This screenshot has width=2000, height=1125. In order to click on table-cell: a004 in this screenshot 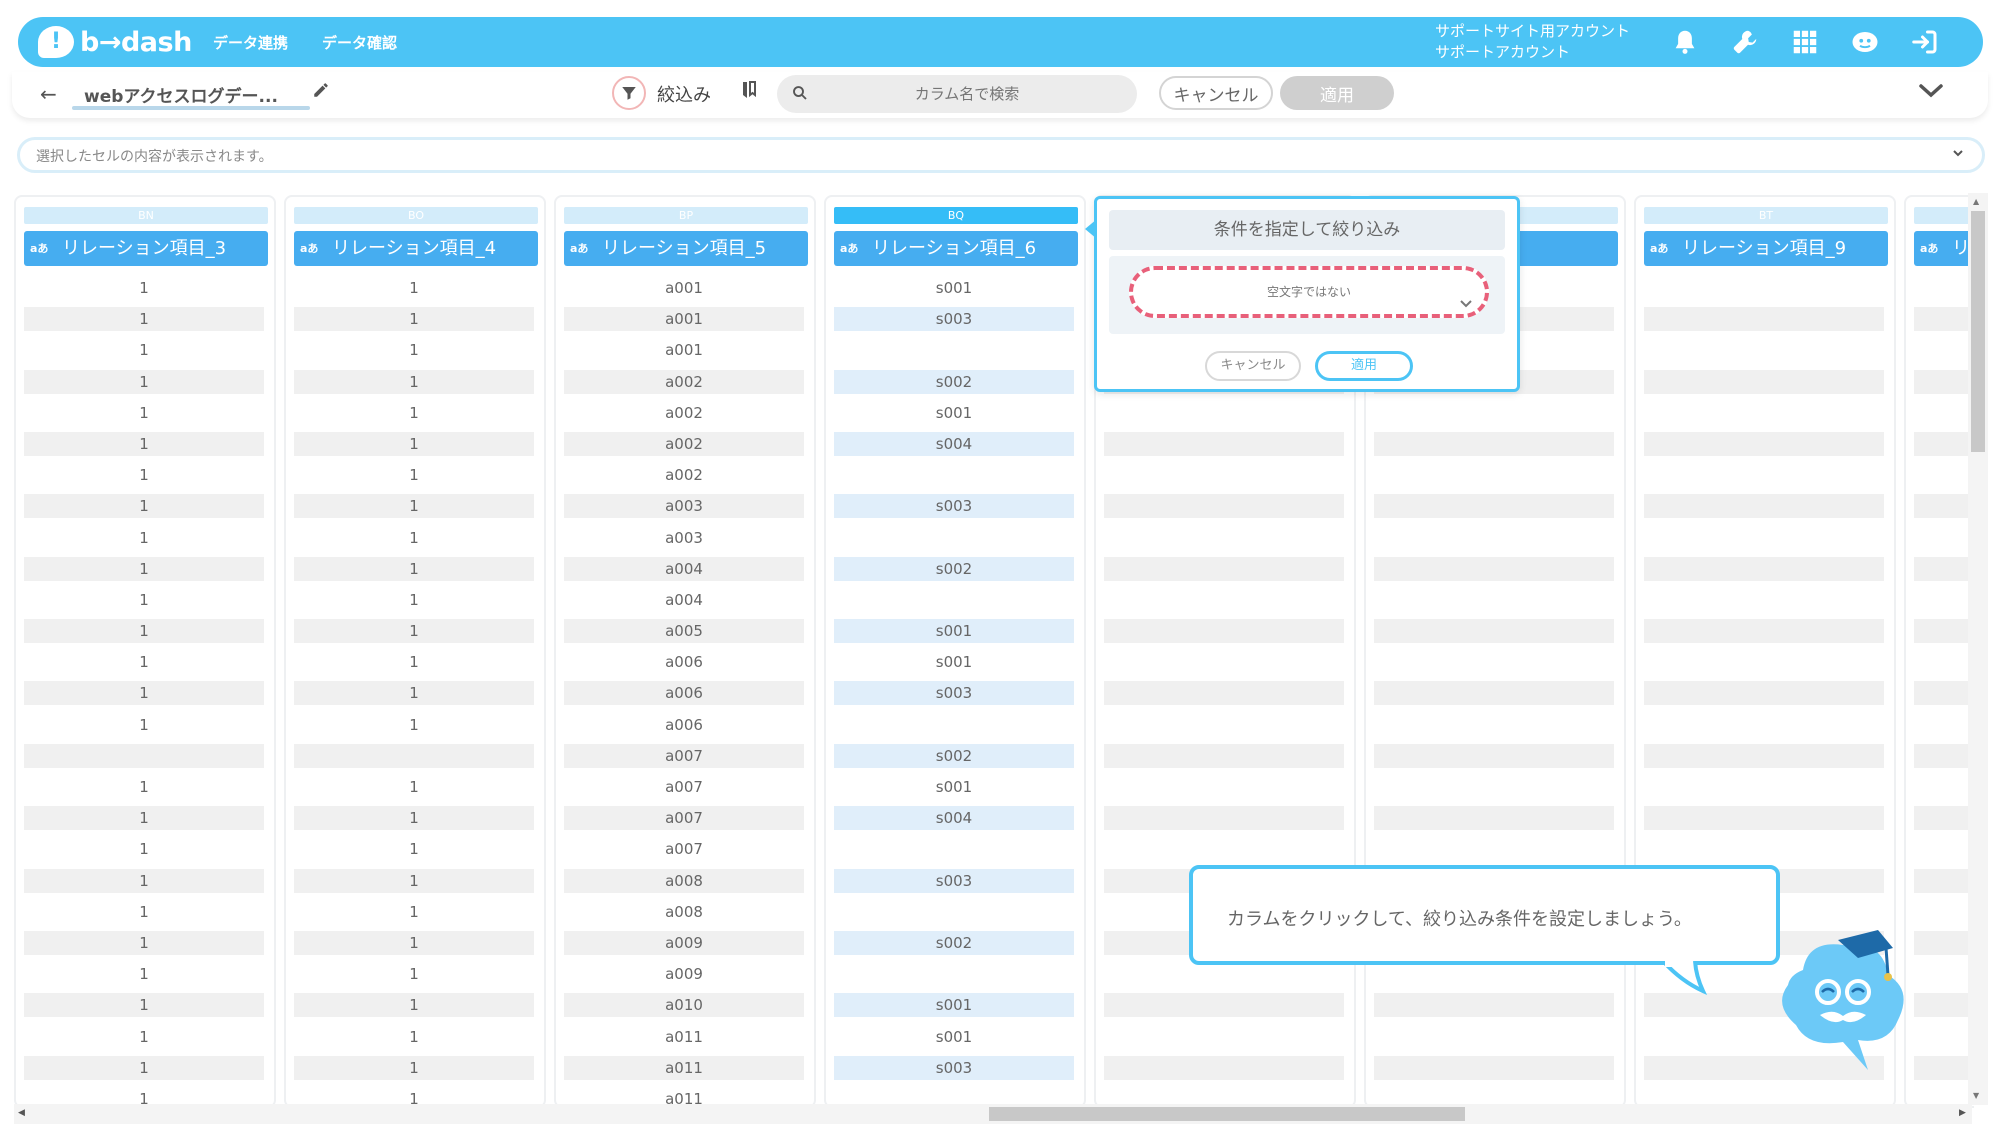, I will do `click(686, 599)`.